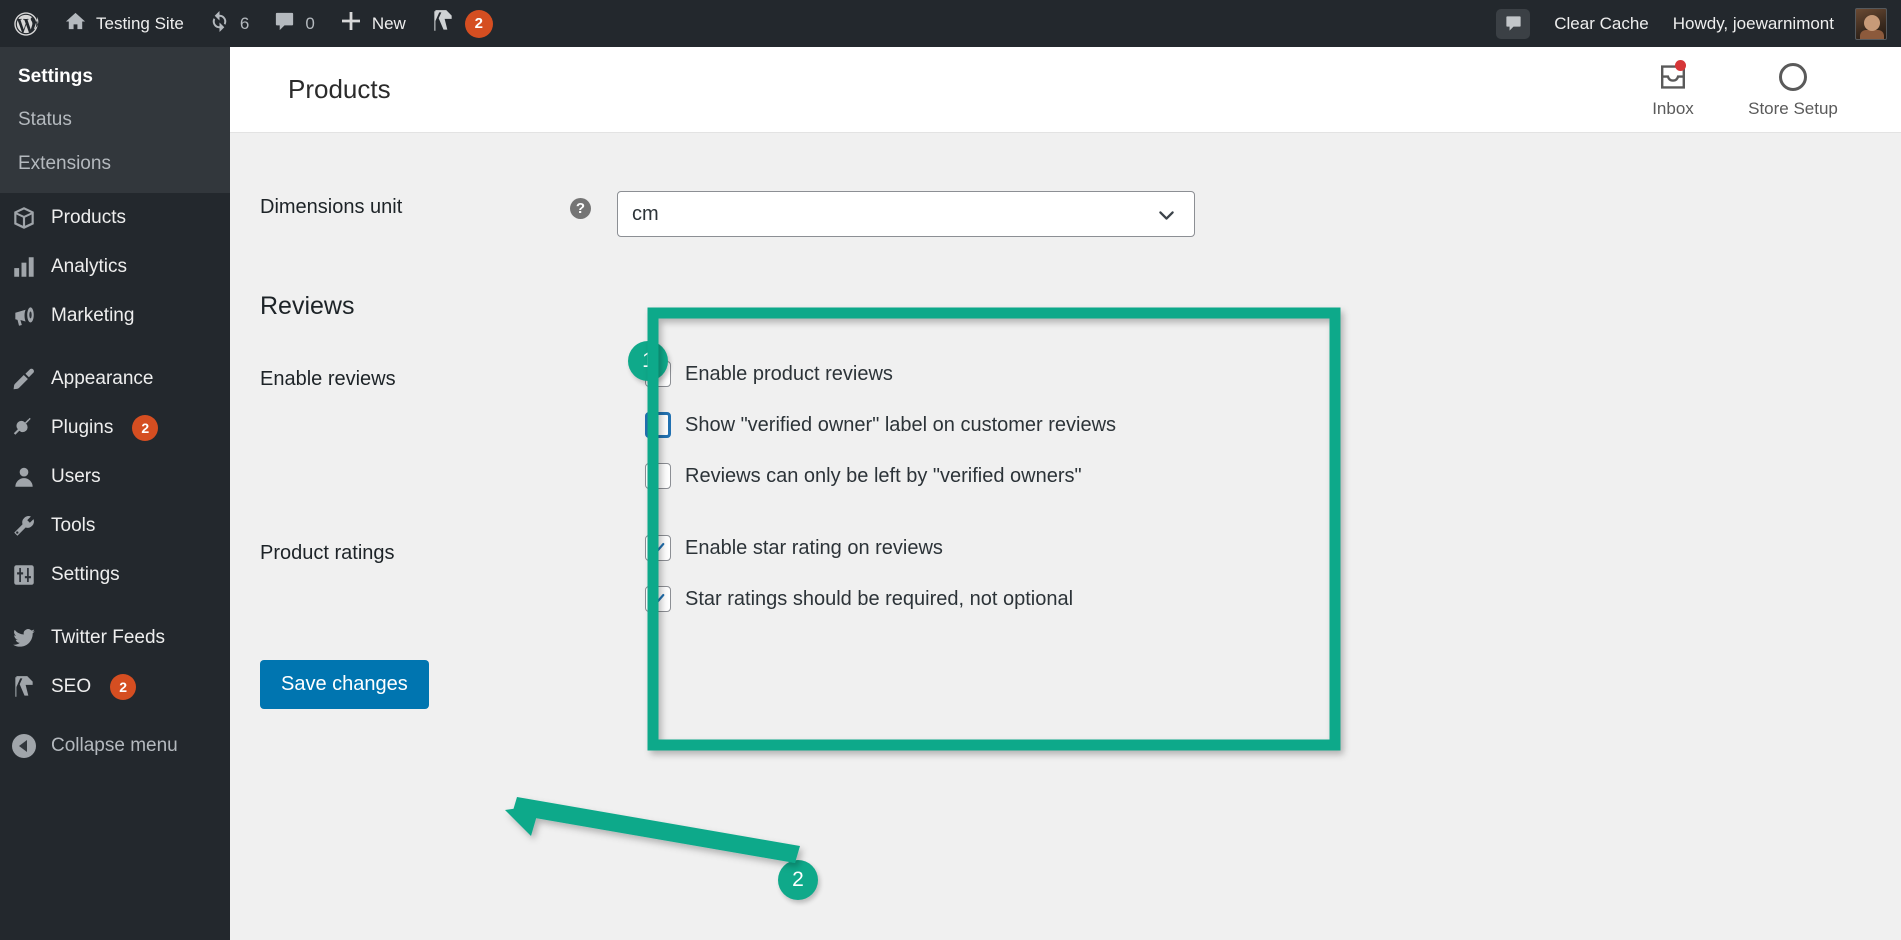 This screenshot has height=940, width=1901. I want to click on dimensions-unit-row: Dimensions unit ? cm, so click(1065, 185).